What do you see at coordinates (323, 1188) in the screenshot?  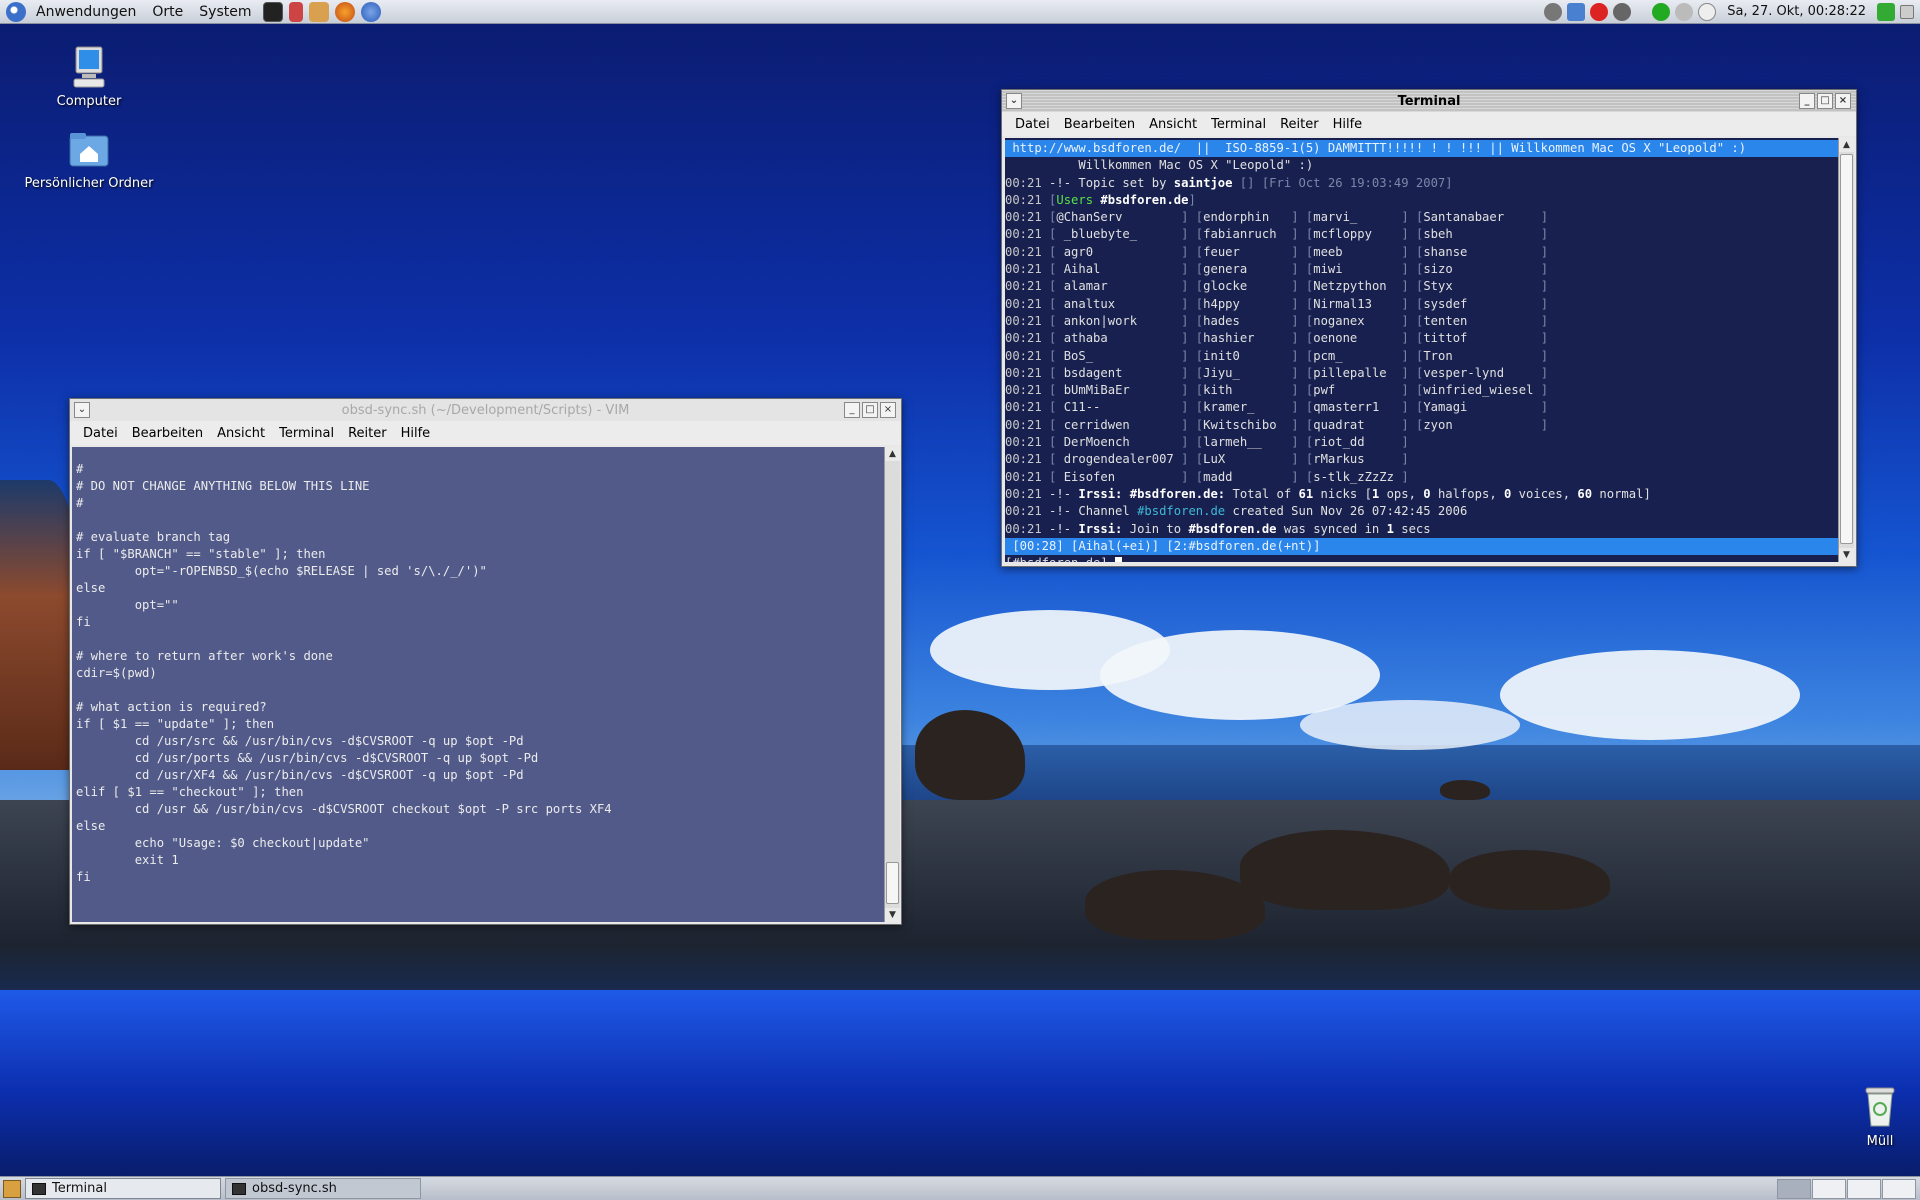 I see `taskbar-item-vim: obsd-sync.sh` at bounding box center [323, 1188].